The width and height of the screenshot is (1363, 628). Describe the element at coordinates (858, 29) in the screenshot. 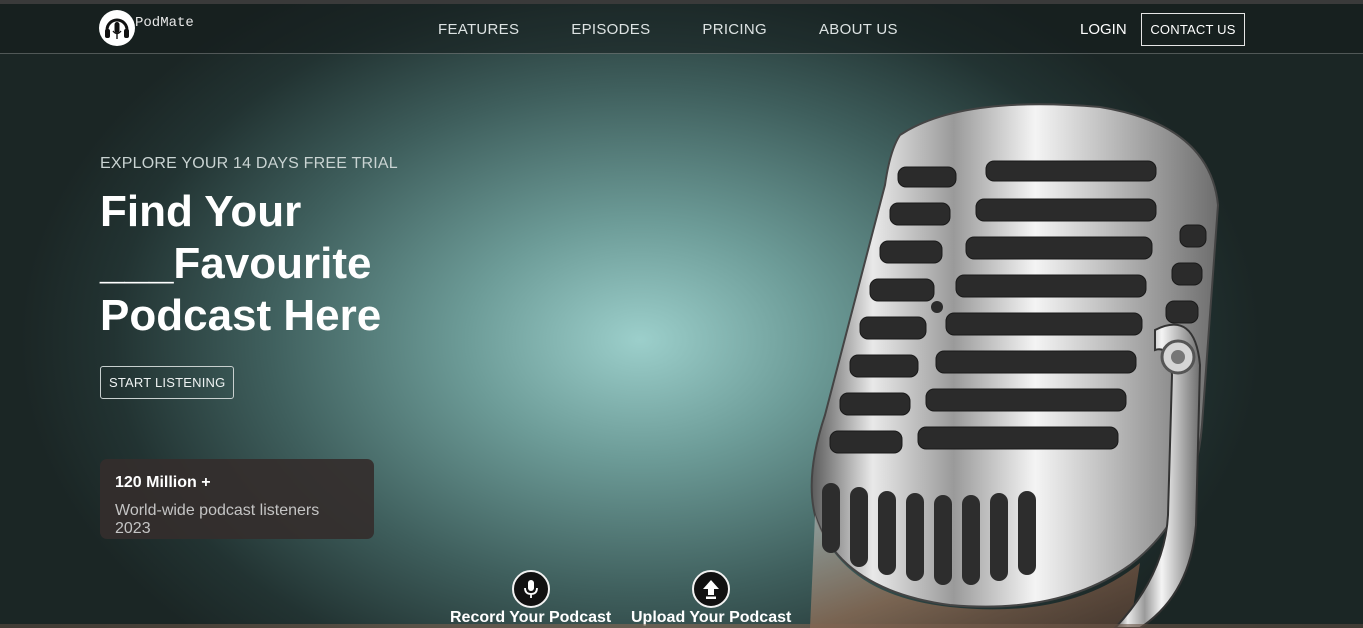

I see `nav-about-us: ABOUT US` at that location.